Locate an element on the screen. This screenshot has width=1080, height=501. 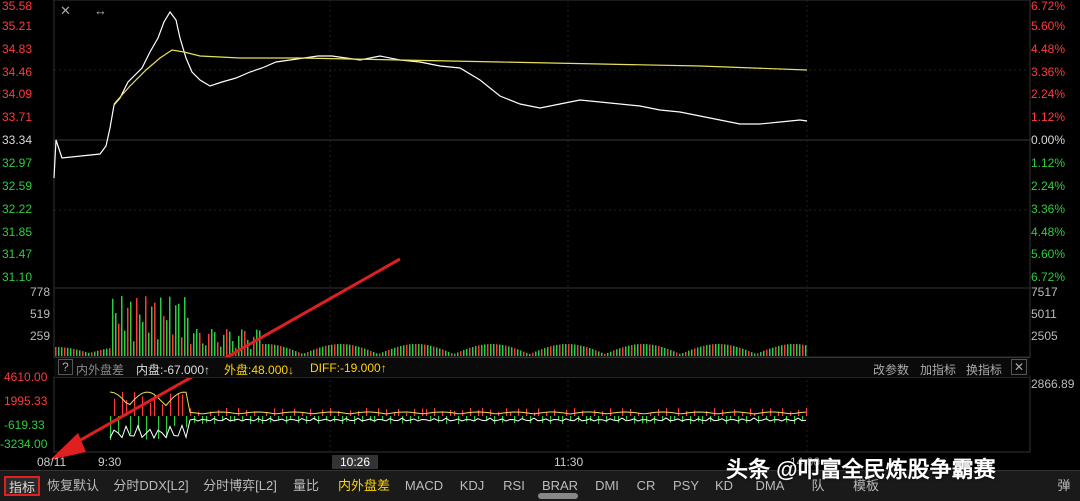
add-indicator-button: 加指标 is located at coordinates (938, 369).